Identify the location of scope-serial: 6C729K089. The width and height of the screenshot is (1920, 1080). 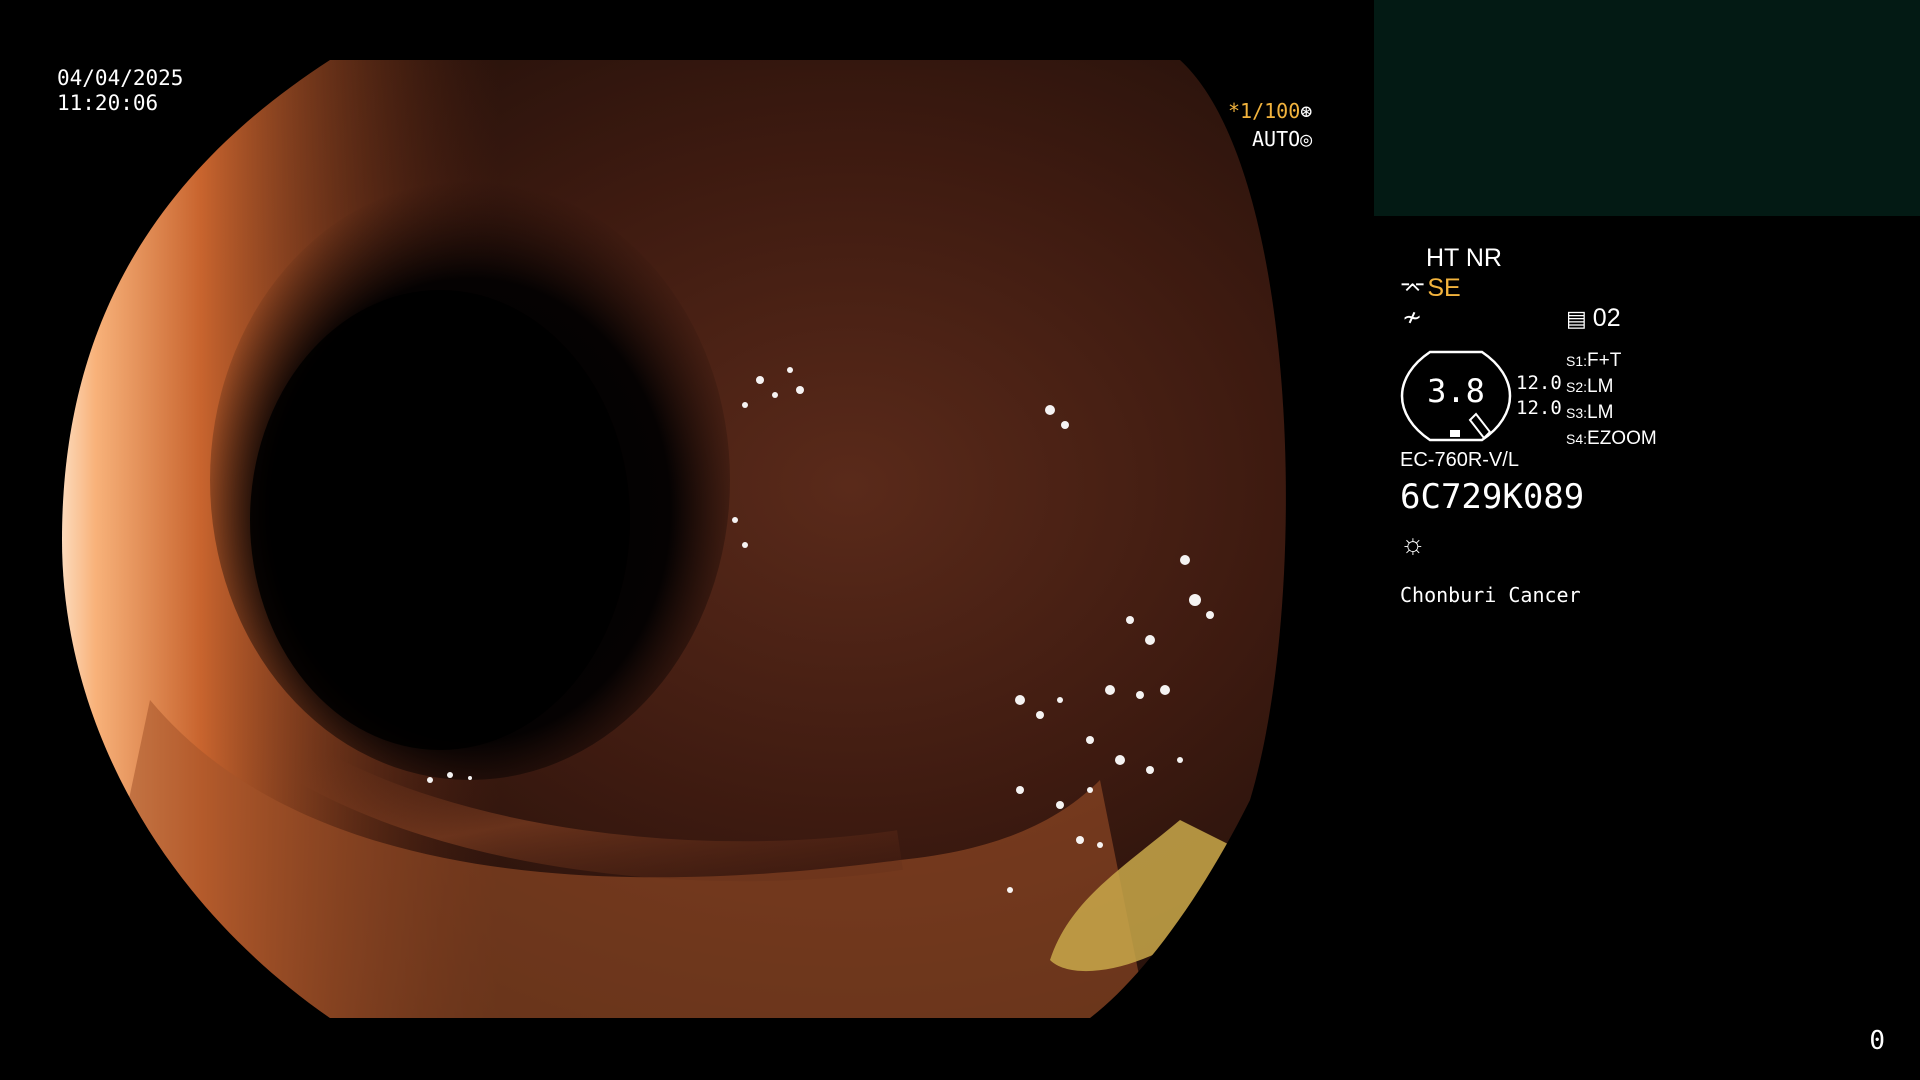
(1492, 497).